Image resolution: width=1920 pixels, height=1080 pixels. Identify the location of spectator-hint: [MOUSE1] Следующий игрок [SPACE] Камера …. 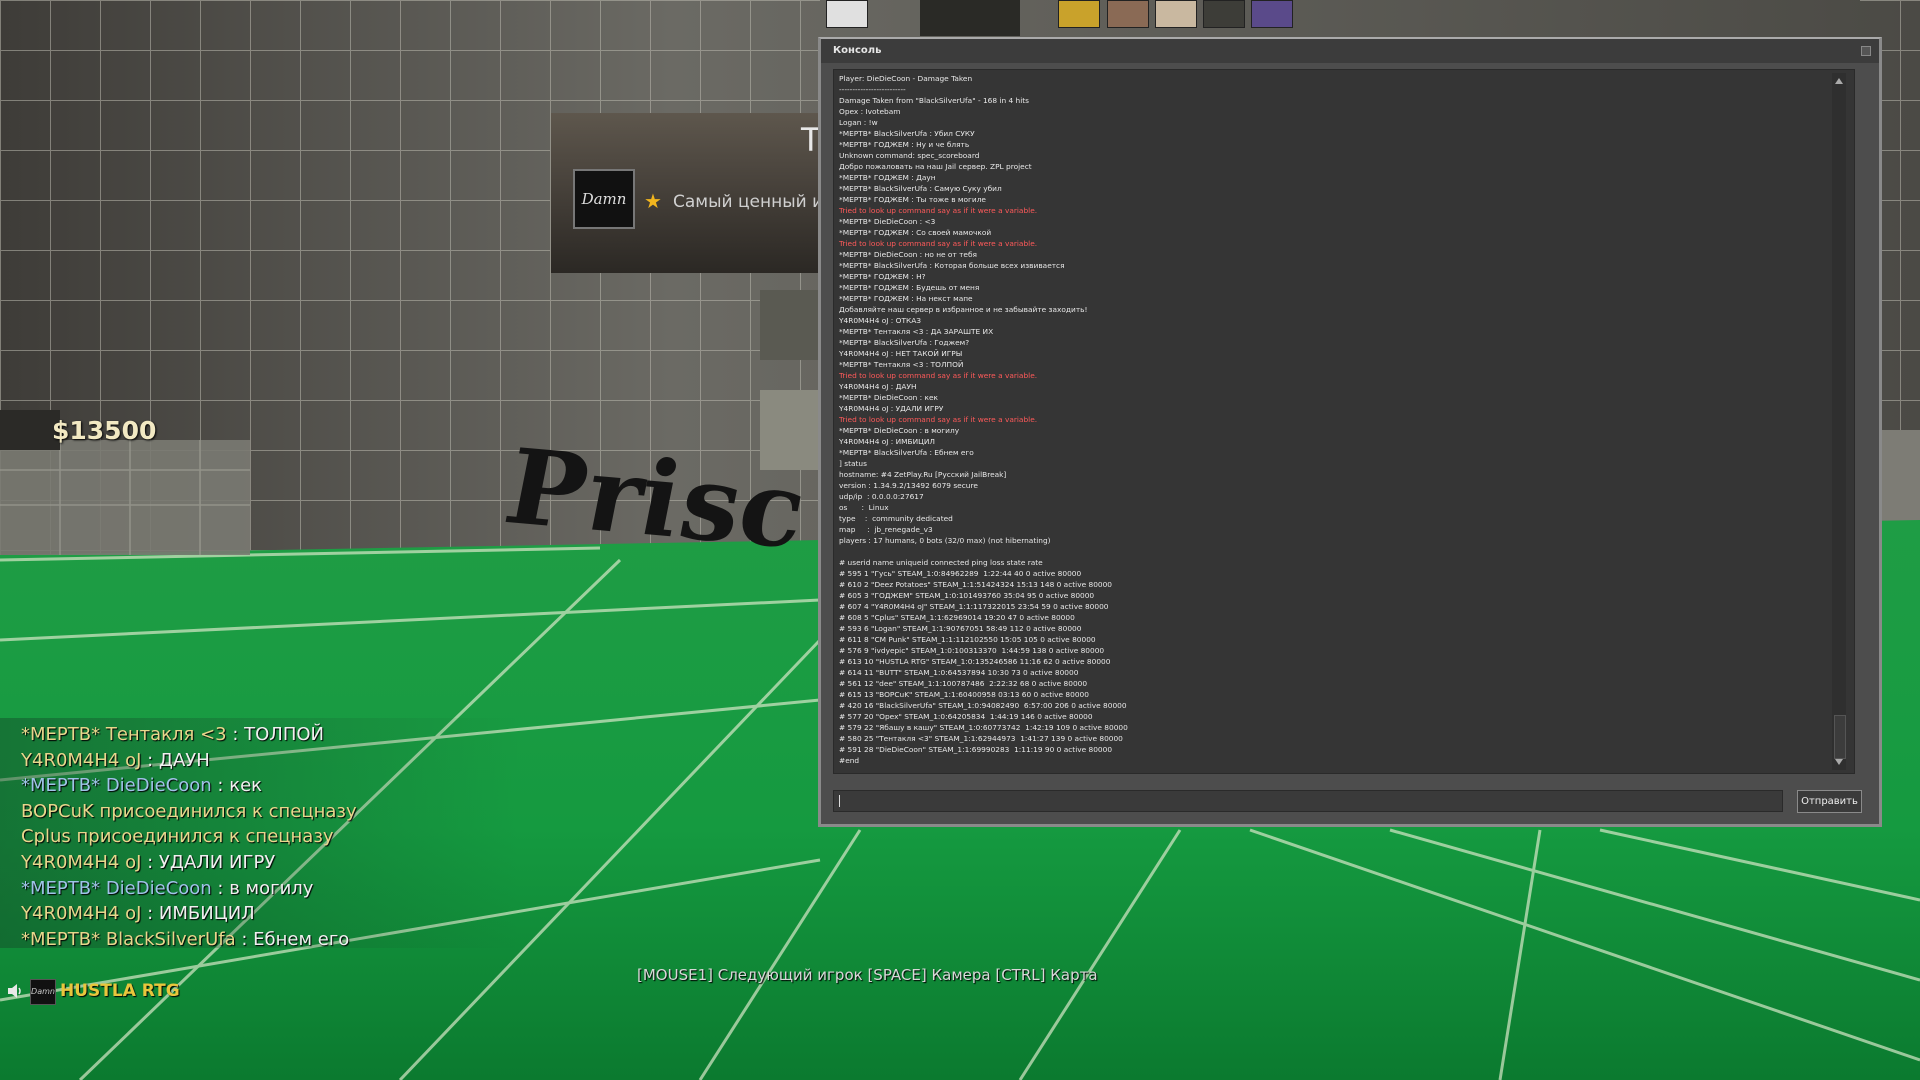
(867, 975).